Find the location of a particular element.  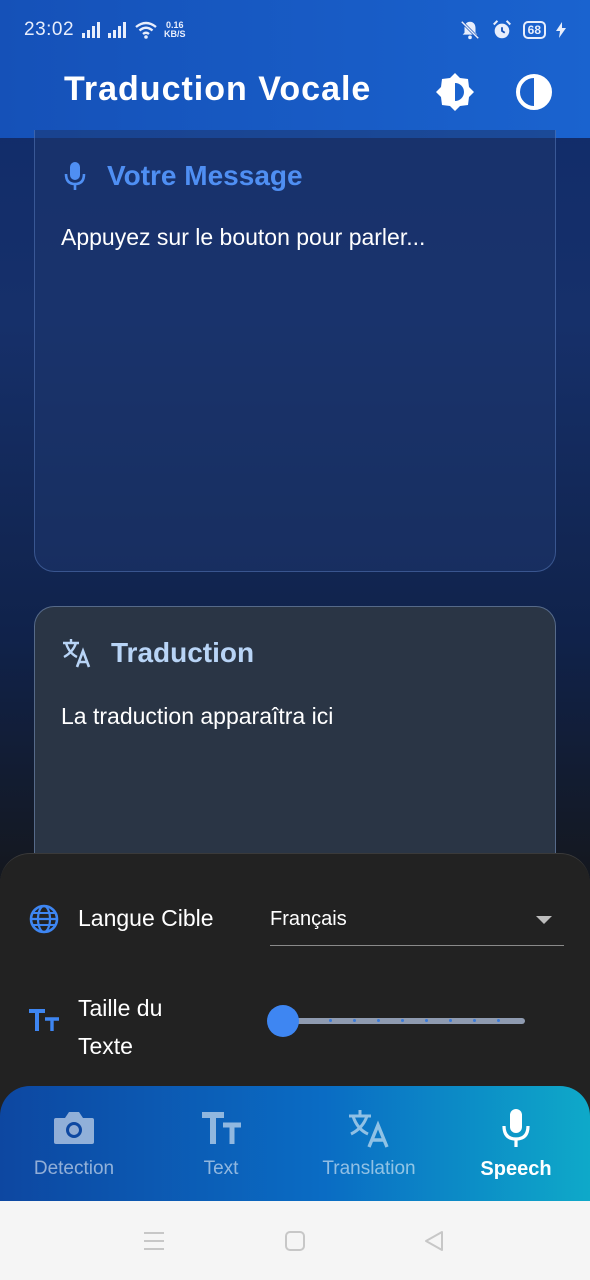

nav-item-speech: Speech is located at coordinates (516, 1143).